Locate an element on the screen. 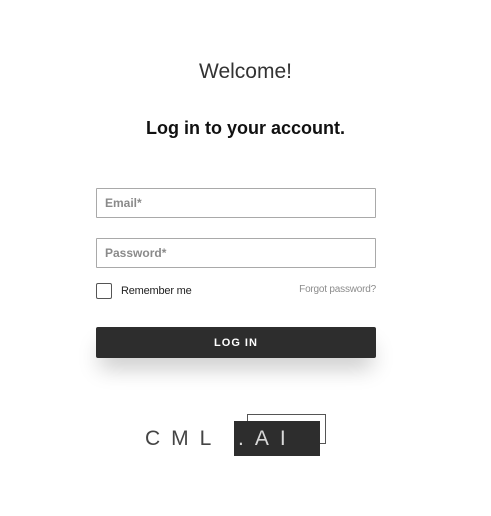 The image size is (491, 516). email-input is located at coordinates (236, 203).